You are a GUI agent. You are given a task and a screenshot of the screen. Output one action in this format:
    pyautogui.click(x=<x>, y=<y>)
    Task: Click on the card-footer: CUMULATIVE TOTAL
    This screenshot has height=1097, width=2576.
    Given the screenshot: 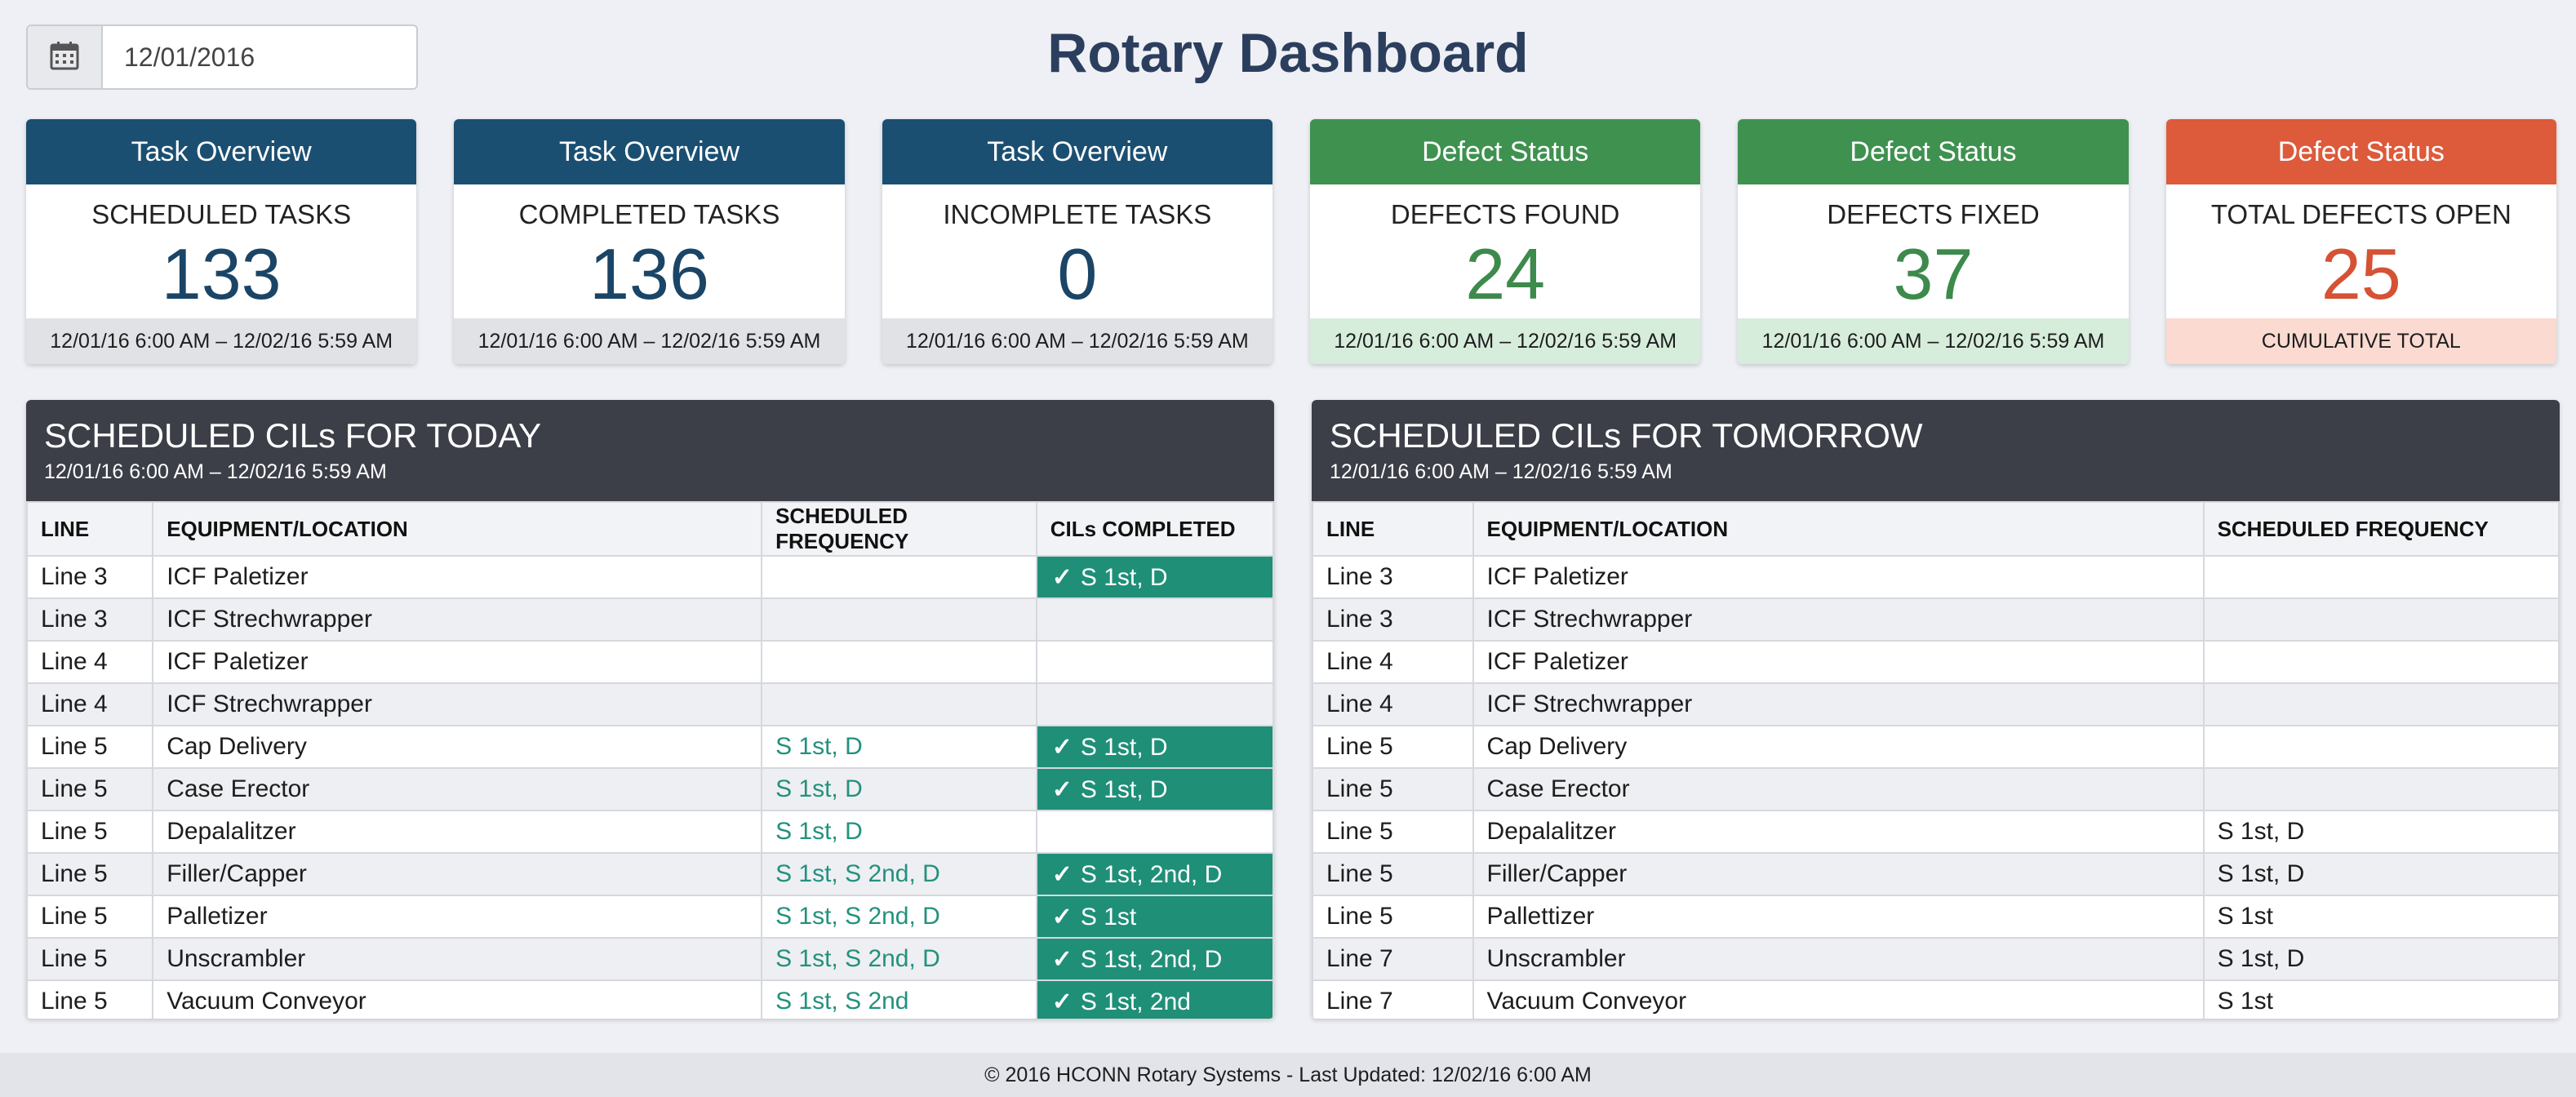 What is the action you would take?
    pyautogui.click(x=2360, y=341)
    